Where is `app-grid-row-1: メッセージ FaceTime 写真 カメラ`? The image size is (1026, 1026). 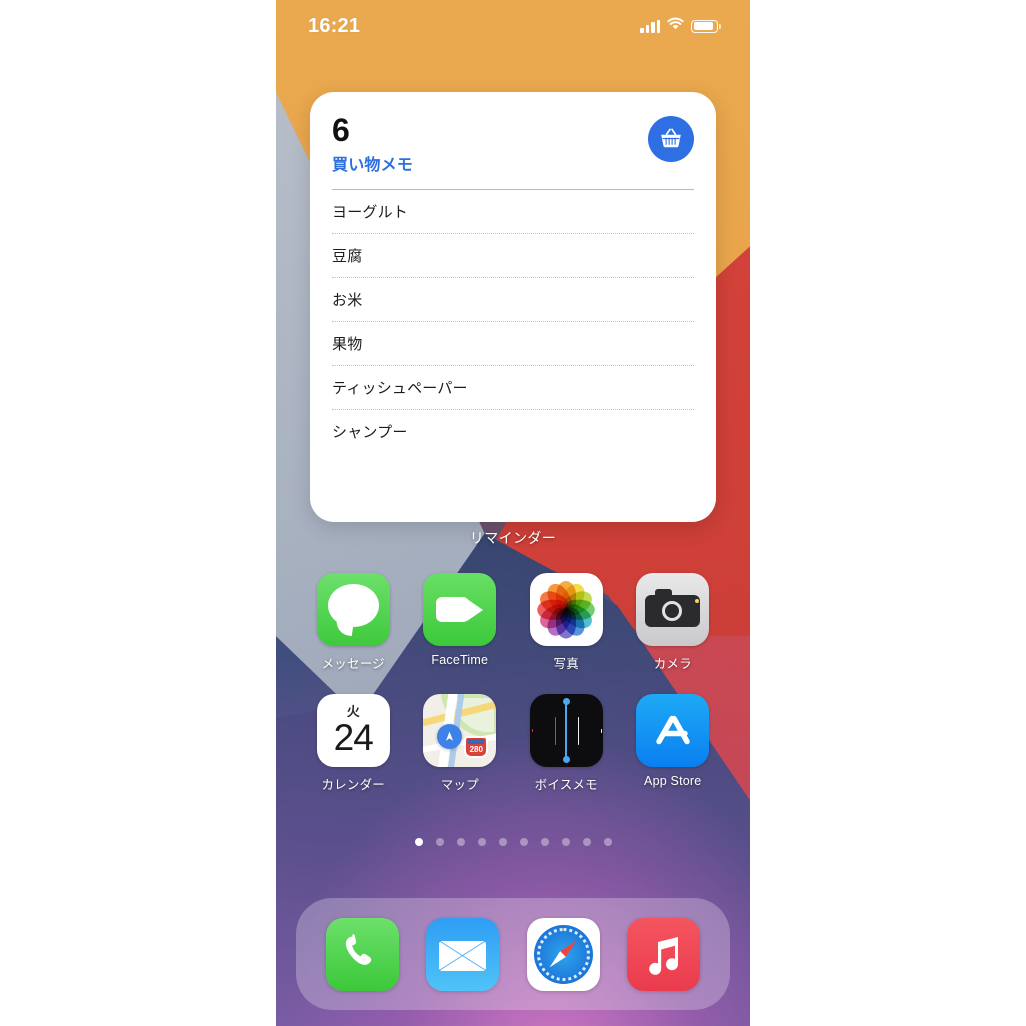
app-grid-row-1: メッセージ FaceTime 写真 カメラ is located at coordinates (513, 622).